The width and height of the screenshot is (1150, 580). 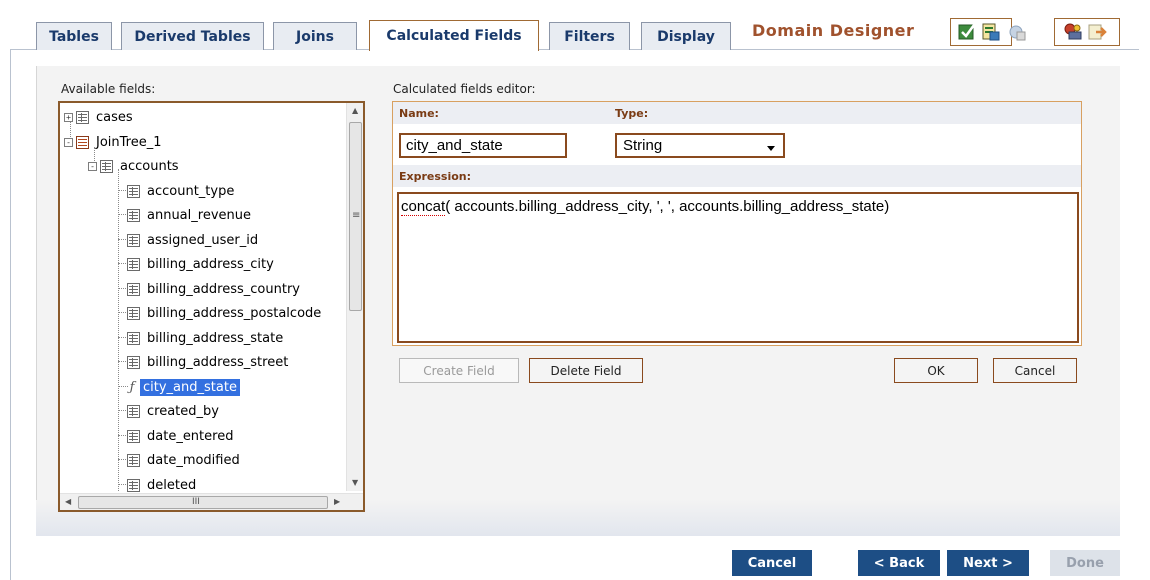 What do you see at coordinates (234, 313) in the screenshot?
I see `tree-node-label: billing_address_postalcode` at bounding box center [234, 313].